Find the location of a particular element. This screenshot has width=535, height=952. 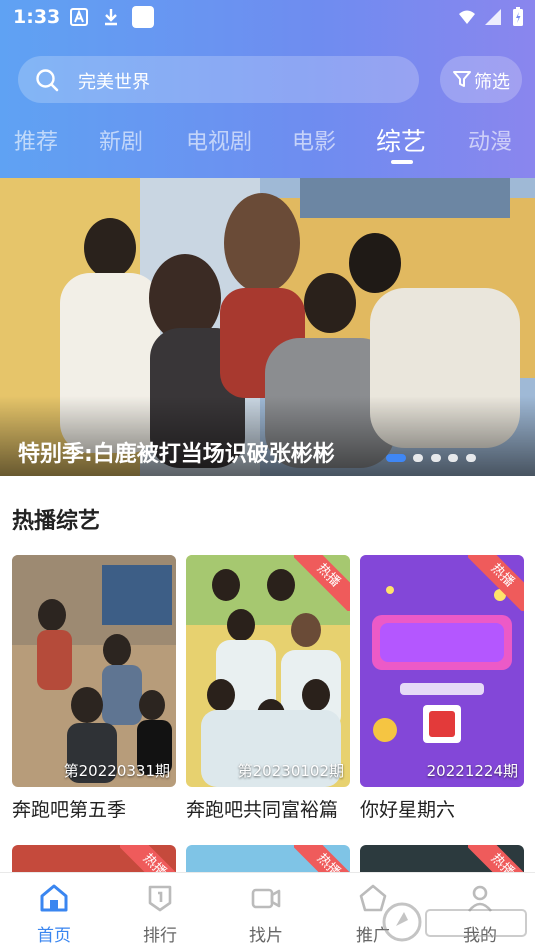

tab-anime: 动漫 is located at coordinates (490, 140).